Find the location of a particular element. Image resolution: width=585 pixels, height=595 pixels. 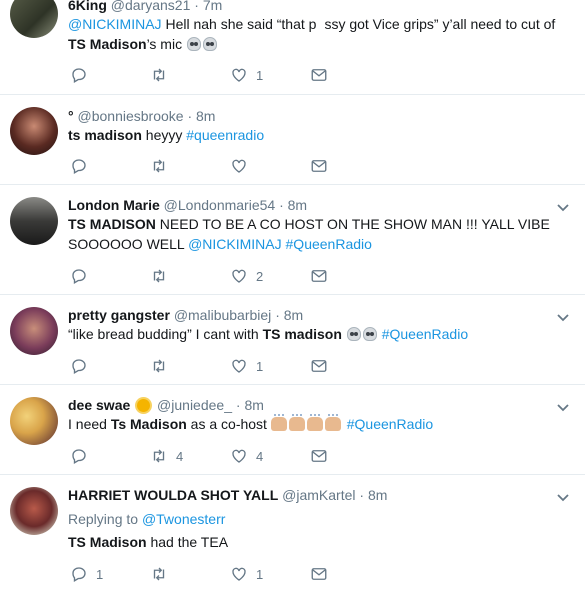

like-count: 4 is located at coordinates (260, 456).